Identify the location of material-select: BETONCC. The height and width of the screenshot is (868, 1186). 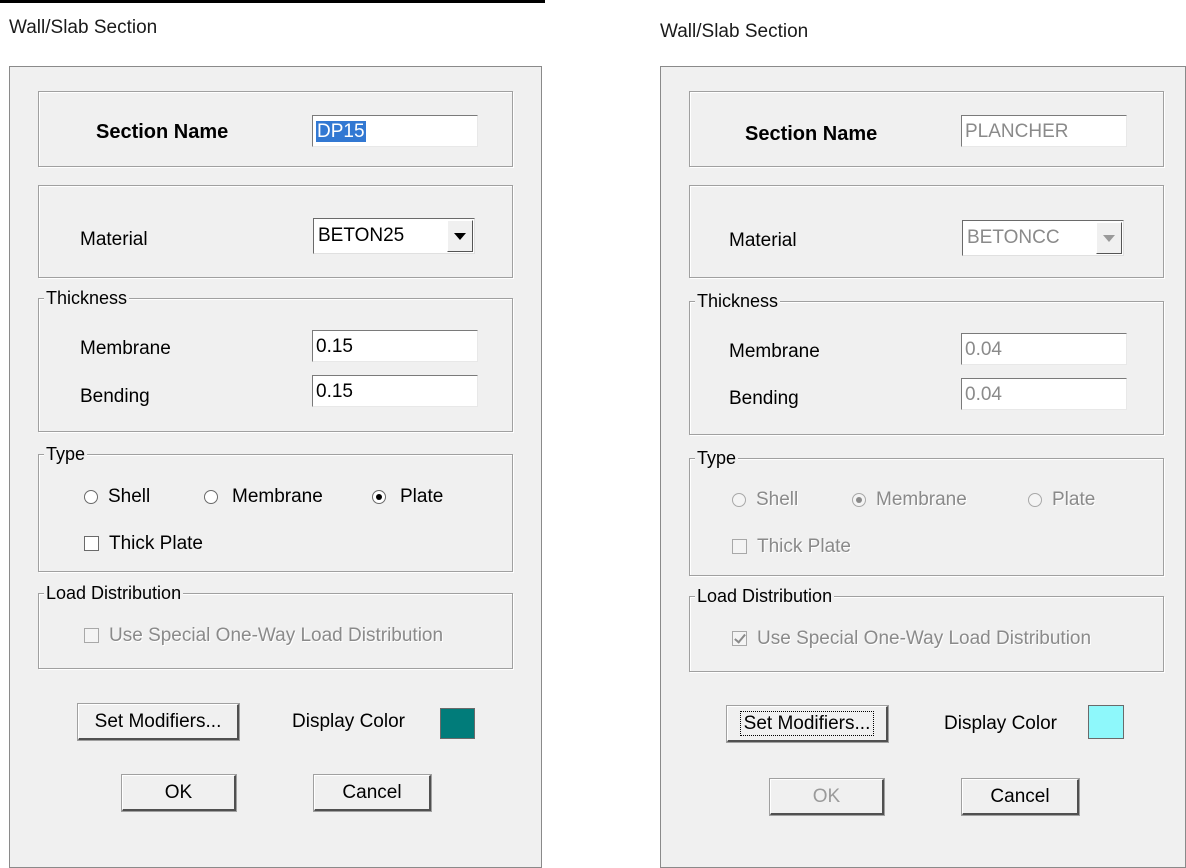
(1043, 238).